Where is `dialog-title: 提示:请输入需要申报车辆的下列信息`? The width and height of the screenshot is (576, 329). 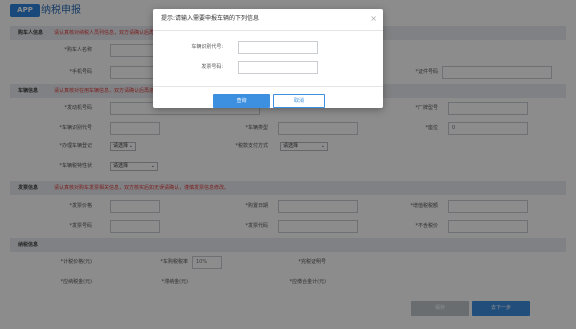 dialog-title: 提示:请输入需要申报车辆的下列信息 is located at coordinates (210, 18).